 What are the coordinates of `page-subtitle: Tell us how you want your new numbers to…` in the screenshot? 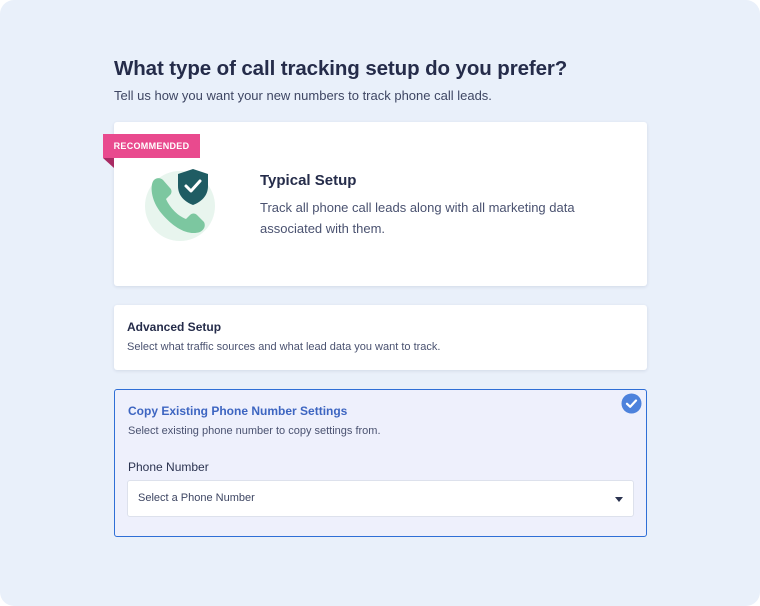 It's located at (303, 95).